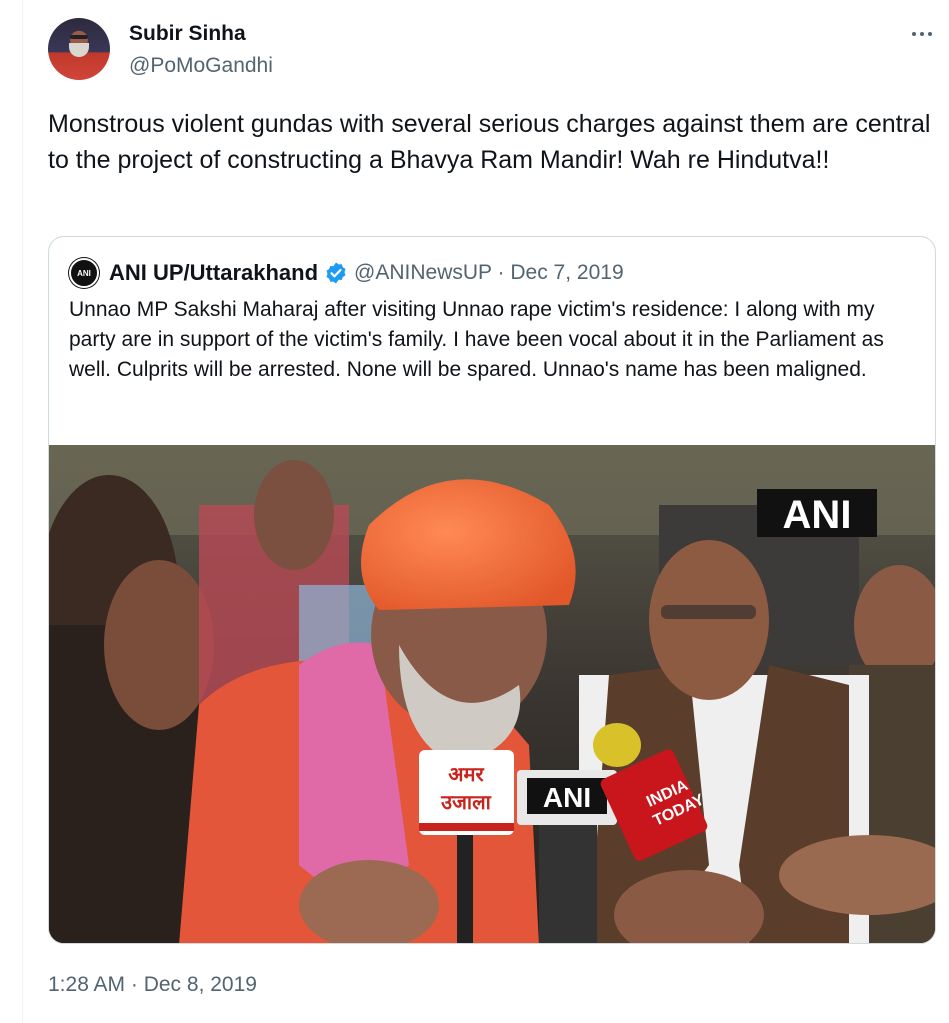 The width and height of the screenshot is (949, 1023). I want to click on quoted-date: Dec 7, 2019, so click(566, 272).